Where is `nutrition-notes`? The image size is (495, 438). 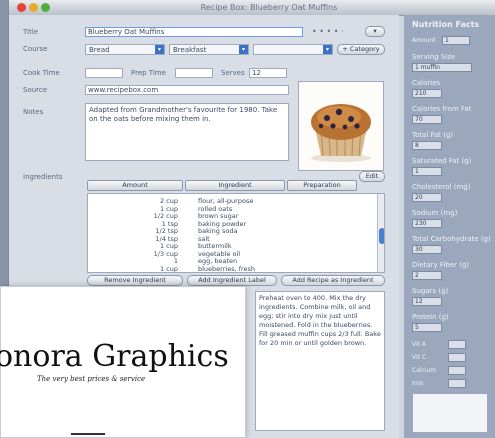
nutrition-notes is located at coordinates (450, 413).